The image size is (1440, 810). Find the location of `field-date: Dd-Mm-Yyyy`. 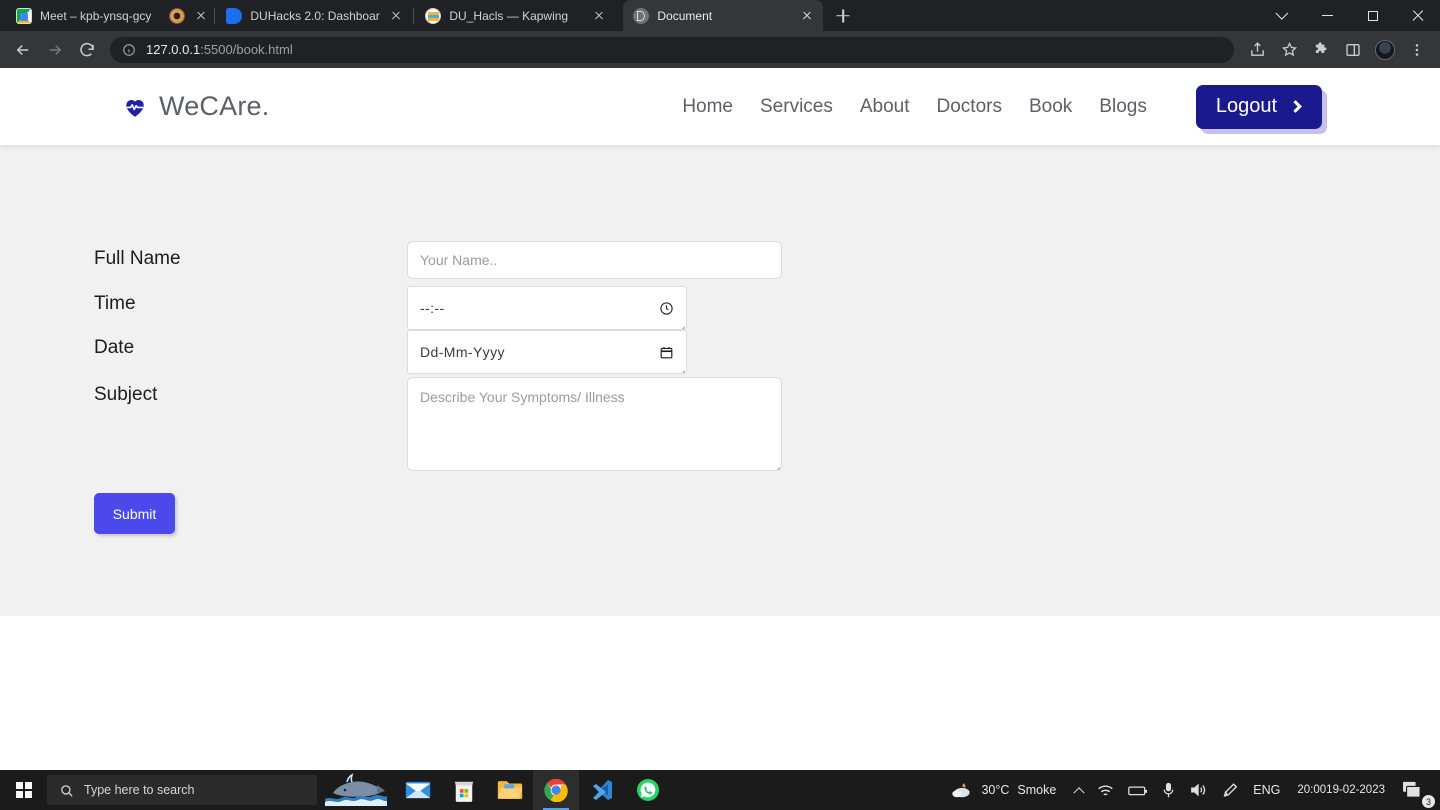

field-date: Dd-Mm-Yyyy is located at coordinates (547, 352).